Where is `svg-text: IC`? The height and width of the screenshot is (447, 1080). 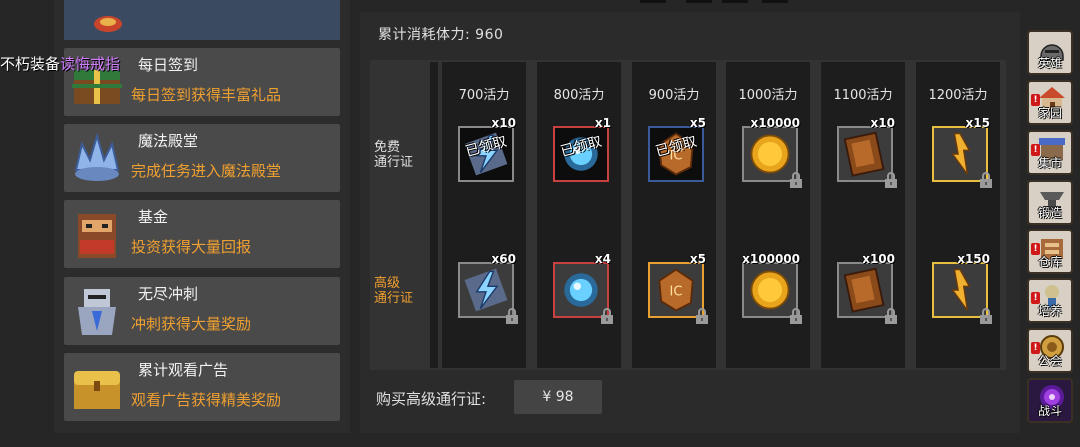 svg-text: IC is located at coordinates (676, 292).